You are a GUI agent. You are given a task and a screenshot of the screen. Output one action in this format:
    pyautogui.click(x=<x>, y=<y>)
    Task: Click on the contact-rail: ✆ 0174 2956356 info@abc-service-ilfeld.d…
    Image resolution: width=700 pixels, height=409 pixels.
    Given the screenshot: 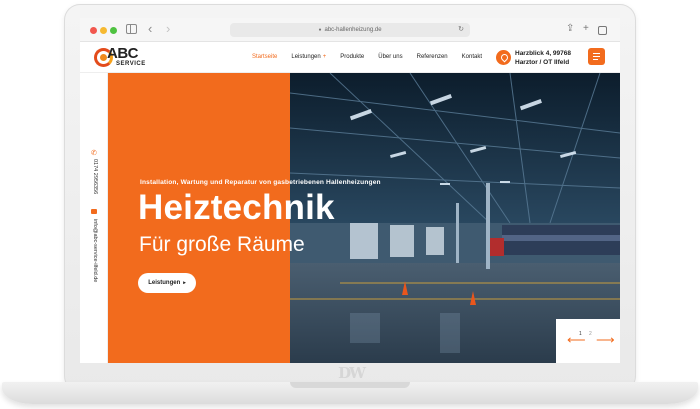 What is the action you would take?
    pyautogui.click(x=94, y=218)
    